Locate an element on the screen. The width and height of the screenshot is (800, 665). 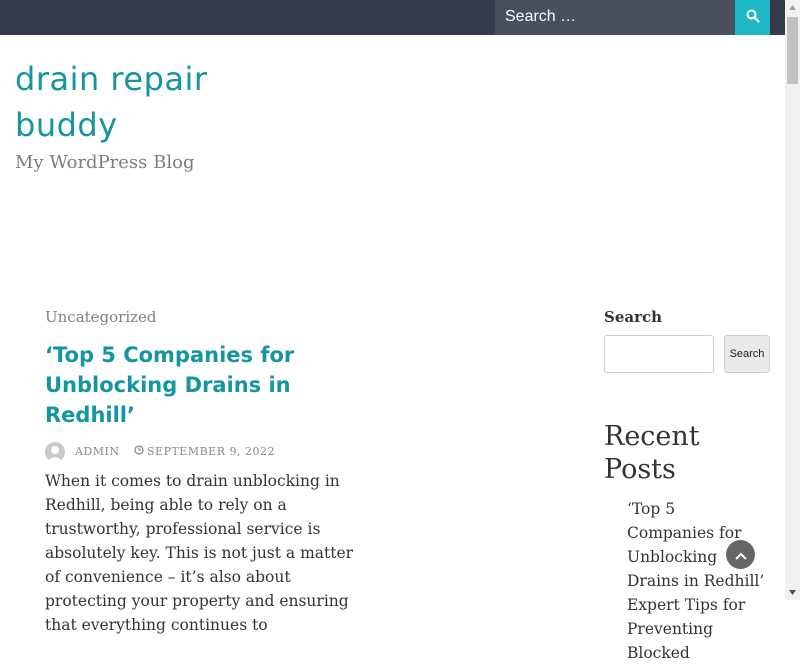
post-author: ADMIN is located at coordinates (97, 451).